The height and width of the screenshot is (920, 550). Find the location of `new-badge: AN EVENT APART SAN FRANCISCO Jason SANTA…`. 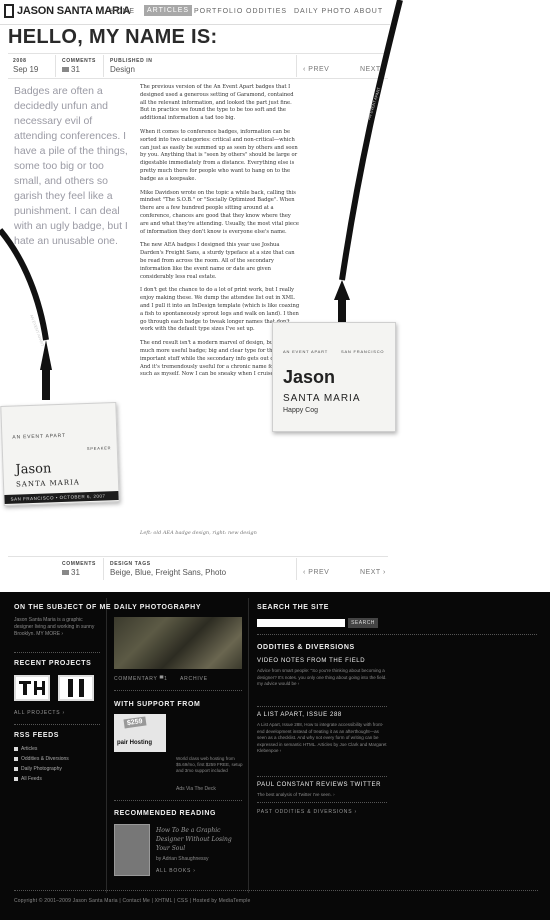

new-badge: AN EVENT APART SAN FRANCISCO Jason SANTA… is located at coordinates (334, 377).